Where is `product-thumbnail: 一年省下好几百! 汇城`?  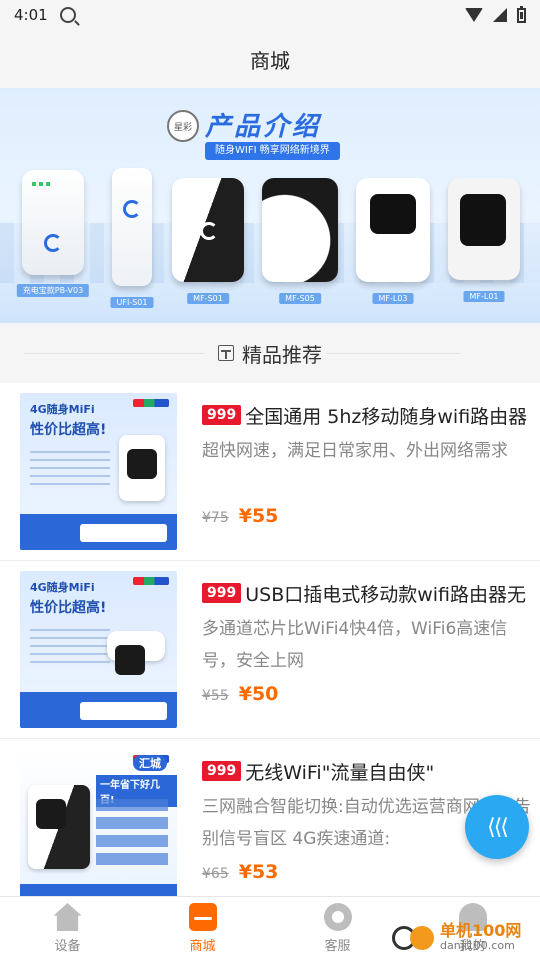
product-thumbnail: 一年省下好几百! 汇城 is located at coordinates (98, 827).